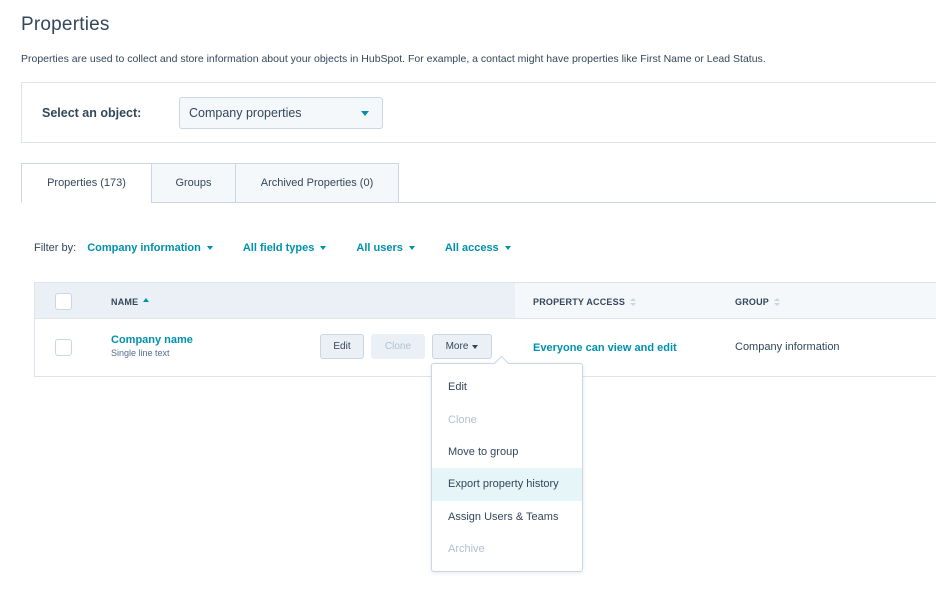 This screenshot has width=936, height=594. What do you see at coordinates (275, 300) in the screenshot?
I see `name-header-cell` at bounding box center [275, 300].